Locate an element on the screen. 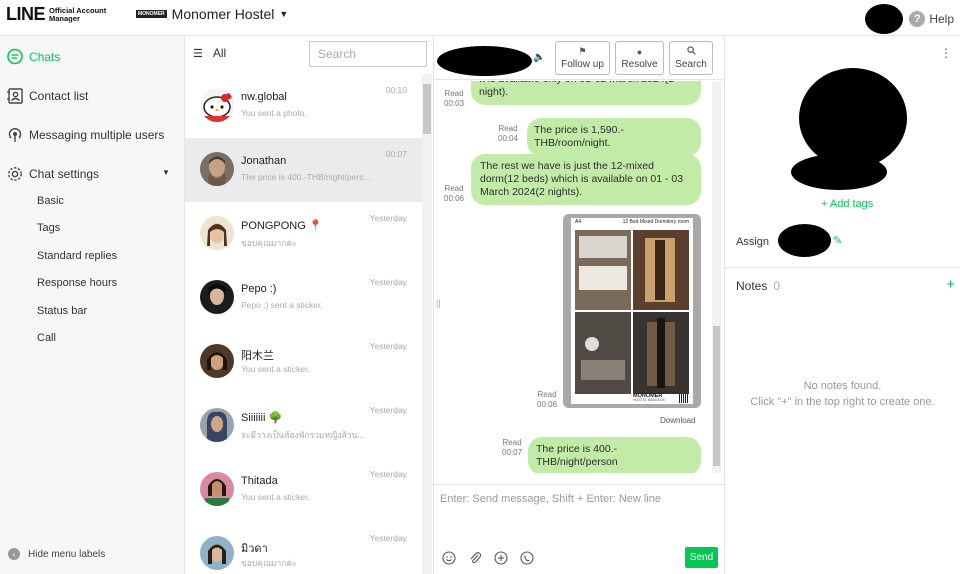  emoji-icon is located at coordinates (449, 558).